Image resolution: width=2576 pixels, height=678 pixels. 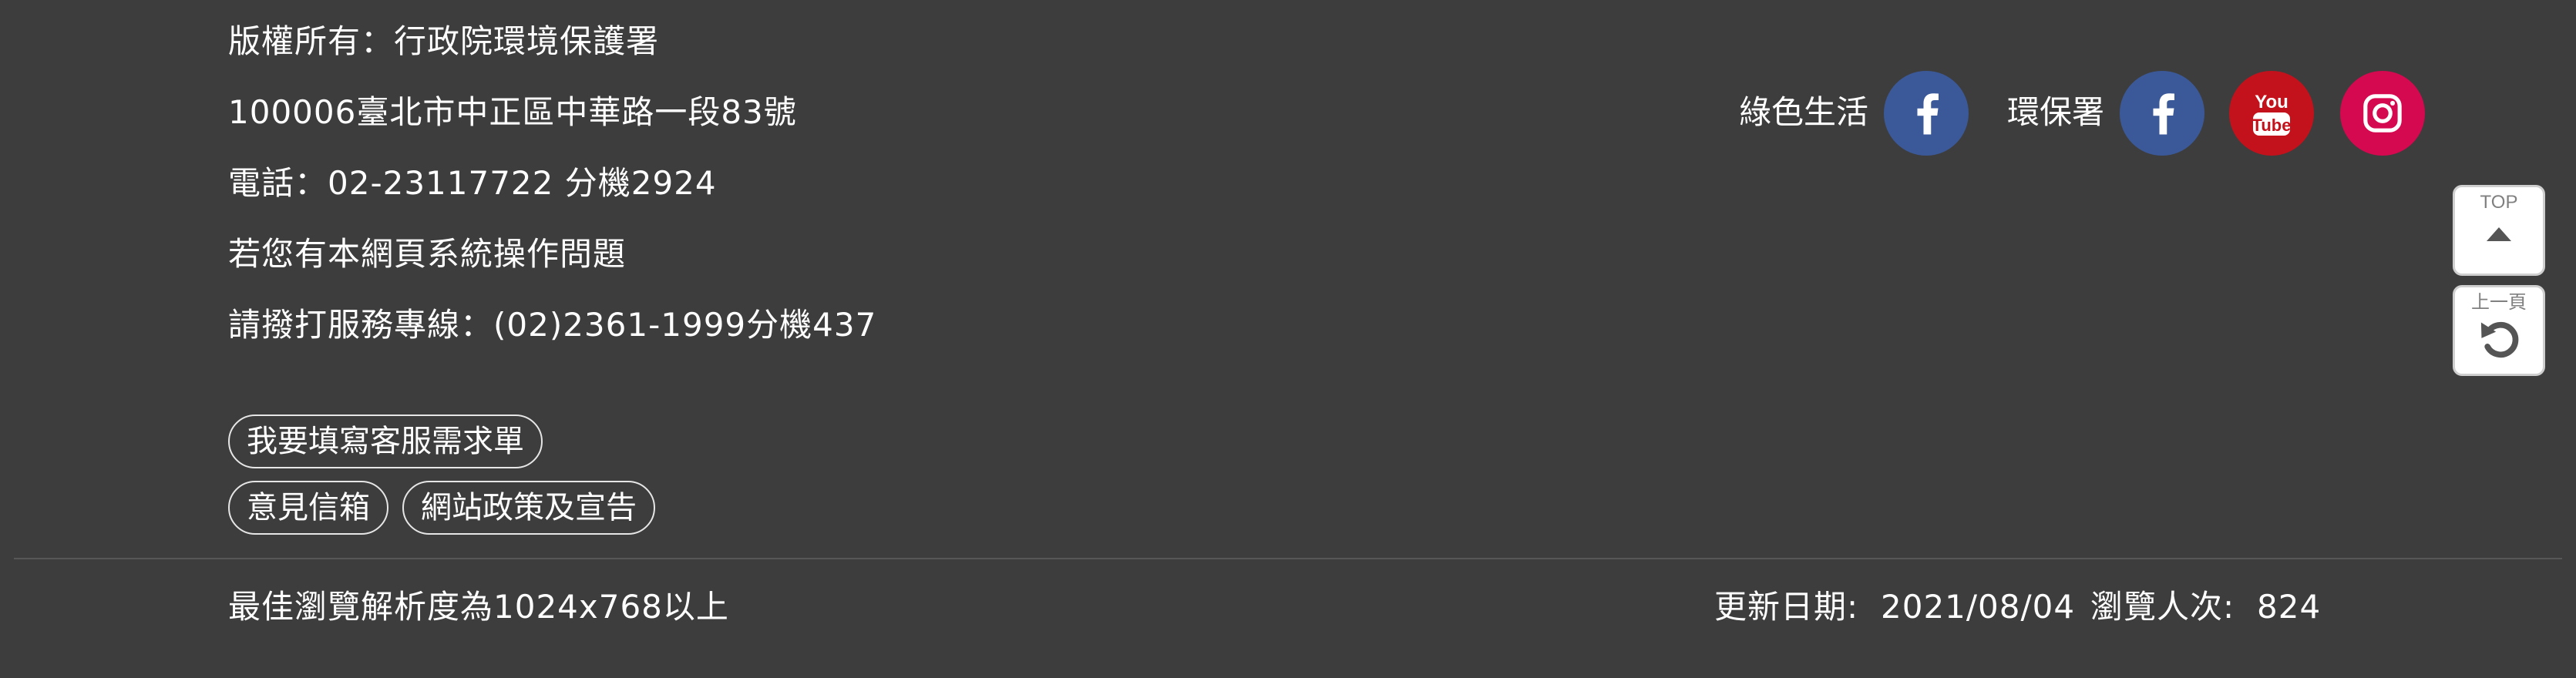 I want to click on service-line-text: 請撥打服務專線：(02)2361-1999分機437, so click(x=552, y=325).